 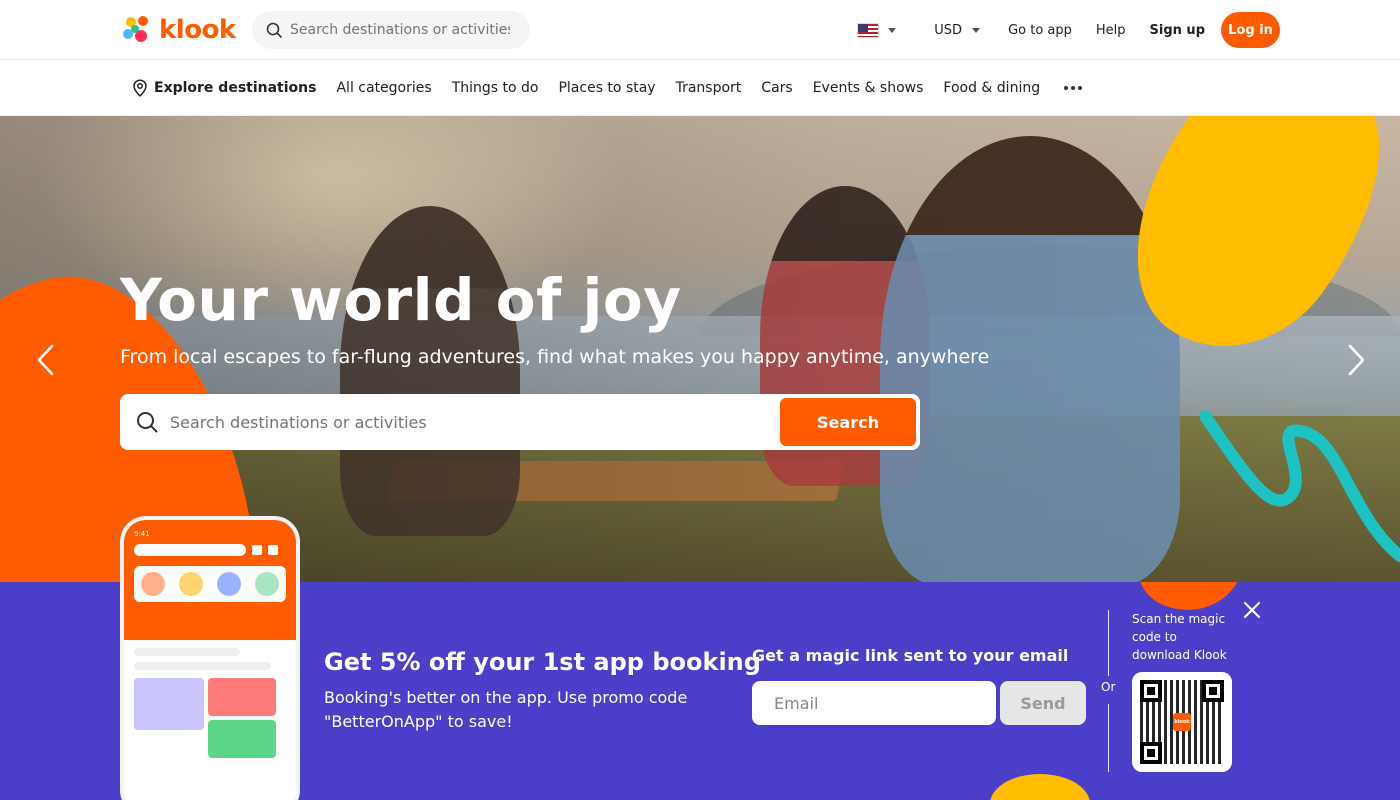 I want to click on header-actions: USD Go to app Help Sign up Log in, so click(x=1068, y=30).